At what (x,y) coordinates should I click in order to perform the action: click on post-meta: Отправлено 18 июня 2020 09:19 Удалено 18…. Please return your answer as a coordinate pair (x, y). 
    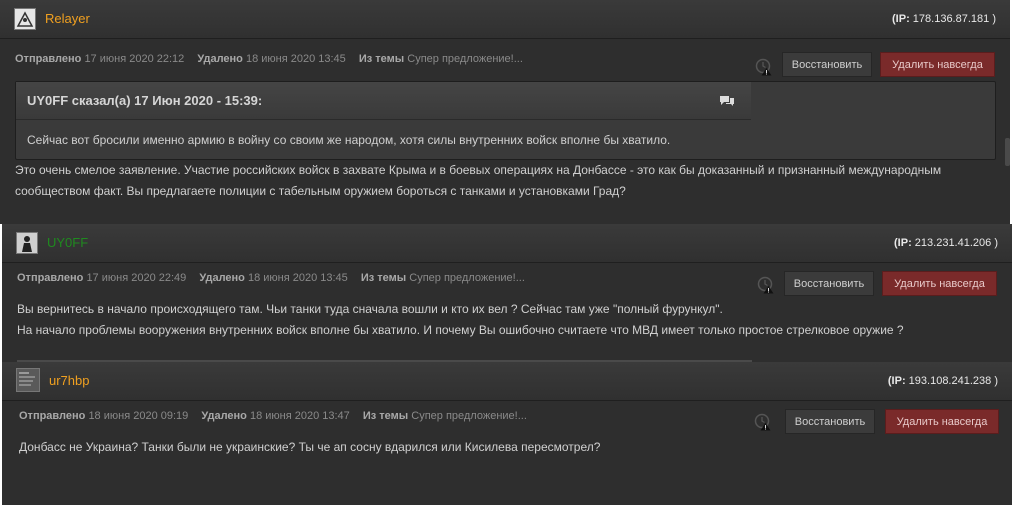
    Looking at the image, I should click on (273, 416).